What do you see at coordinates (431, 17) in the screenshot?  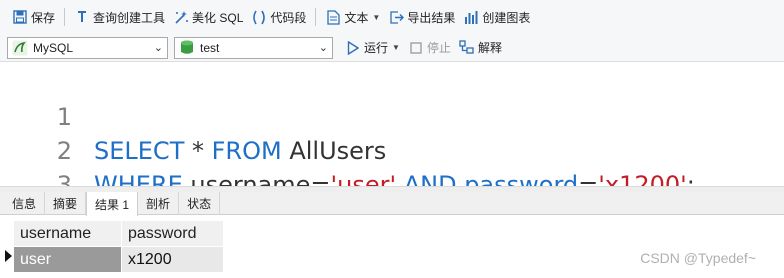 I see `export-results-label: 导出结果` at bounding box center [431, 17].